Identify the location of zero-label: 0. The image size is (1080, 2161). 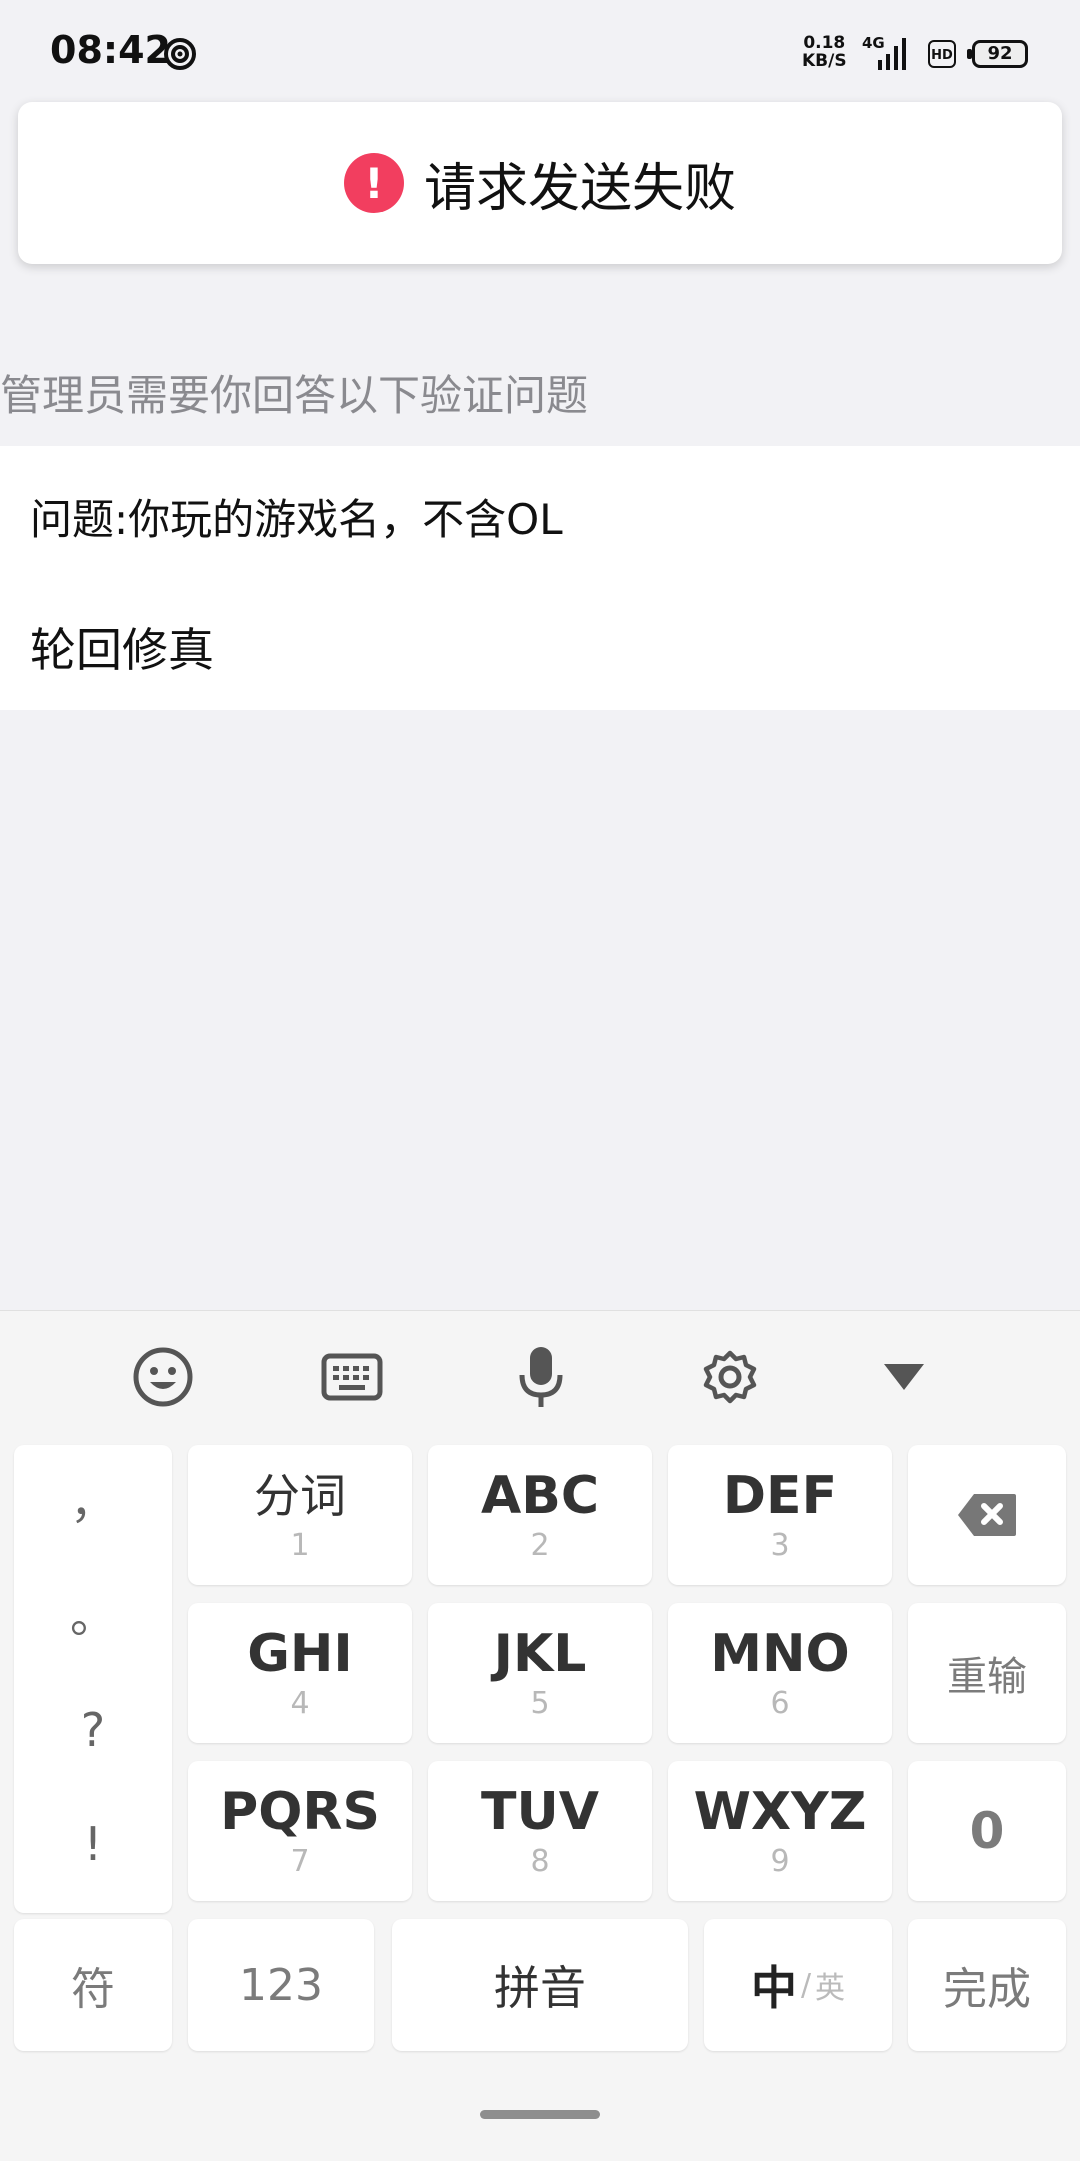
(987, 1831).